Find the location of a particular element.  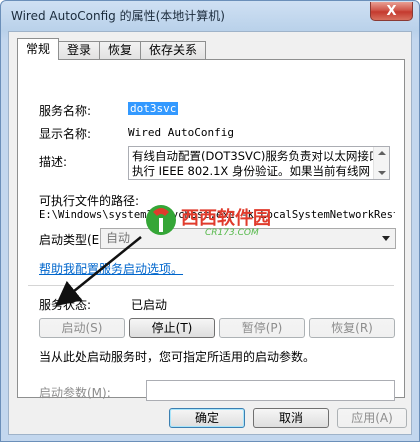

cancel-button: 取消 is located at coordinates (291, 418).